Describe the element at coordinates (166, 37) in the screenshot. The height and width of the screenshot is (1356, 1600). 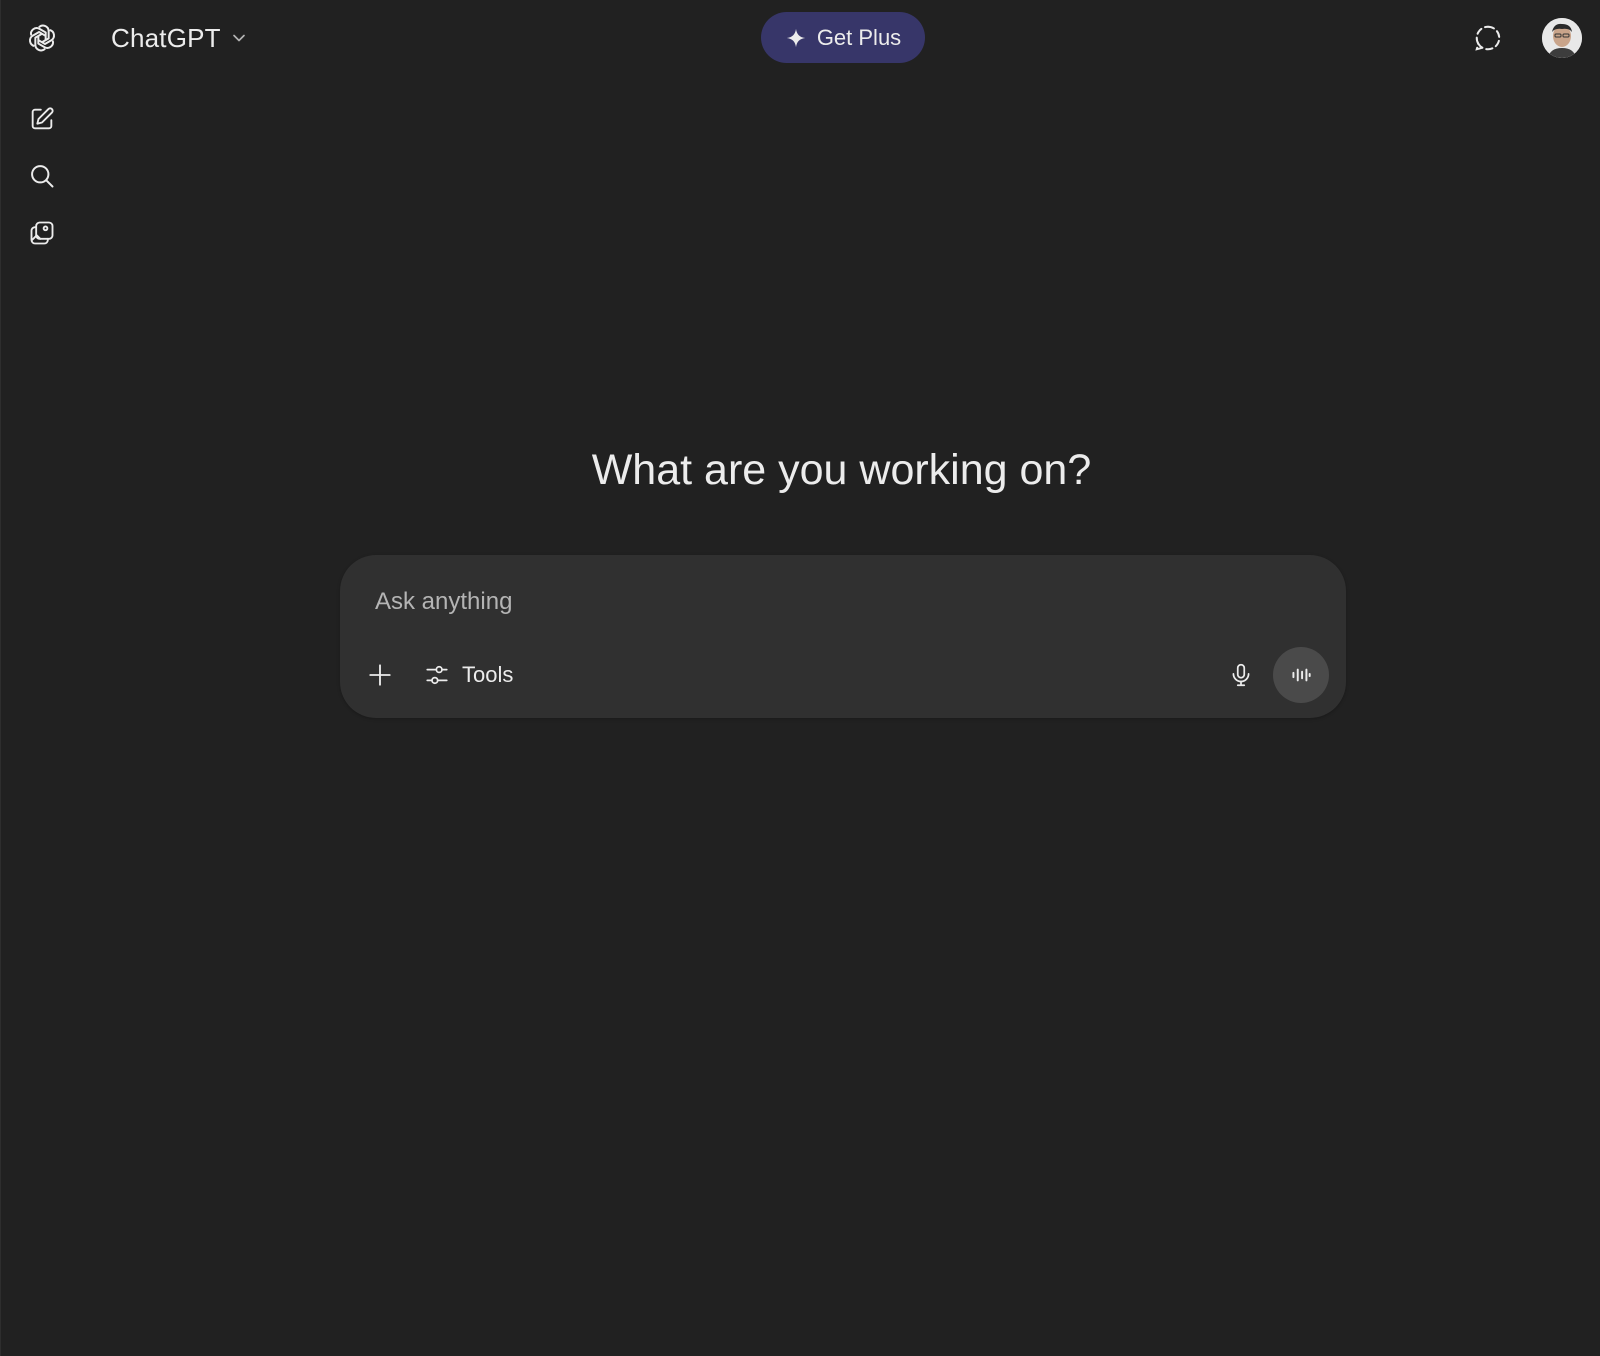
I see `model-name: ChatGPT` at that location.